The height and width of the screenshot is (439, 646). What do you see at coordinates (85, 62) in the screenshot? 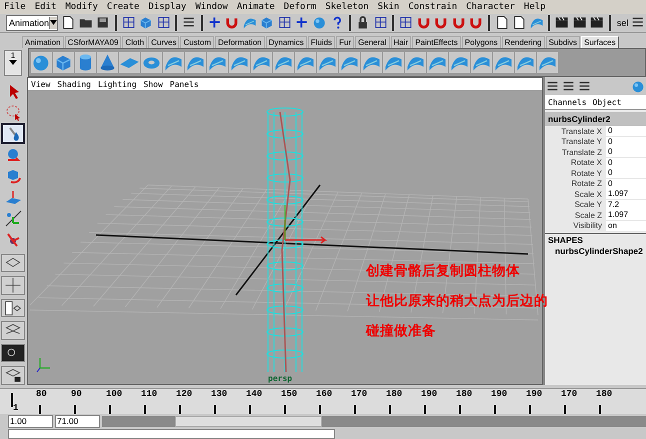
I see `cylinder-icon` at bounding box center [85, 62].